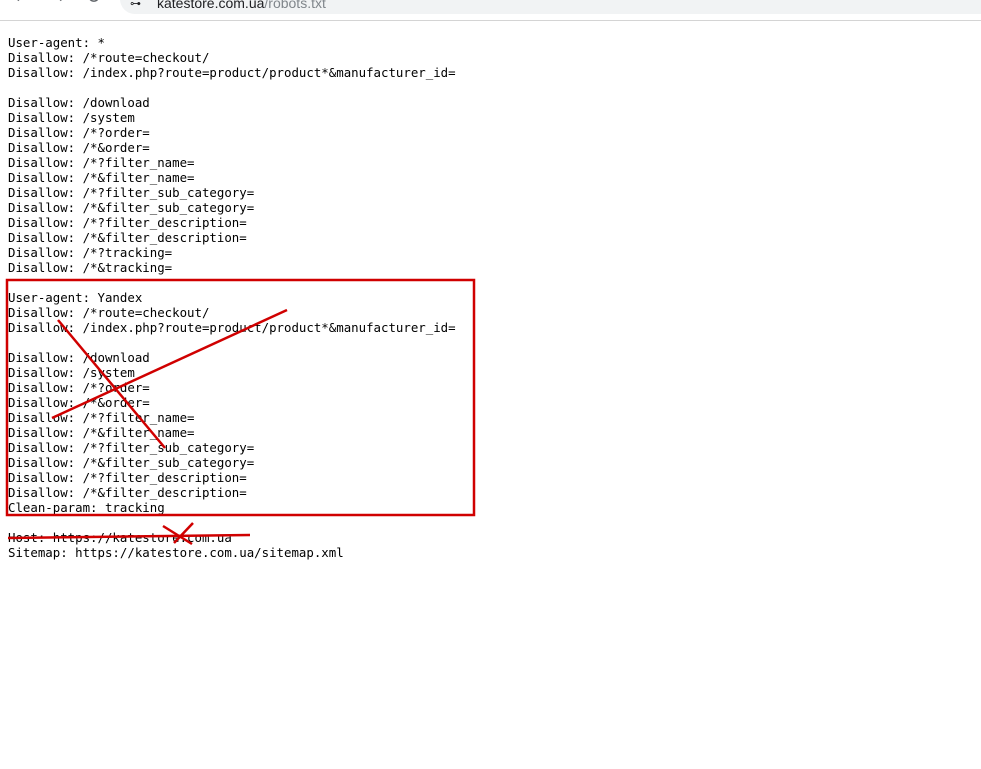 The height and width of the screenshot is (769, 981). I want to click on address-host: katestore.com.ua, so click(211, 5).